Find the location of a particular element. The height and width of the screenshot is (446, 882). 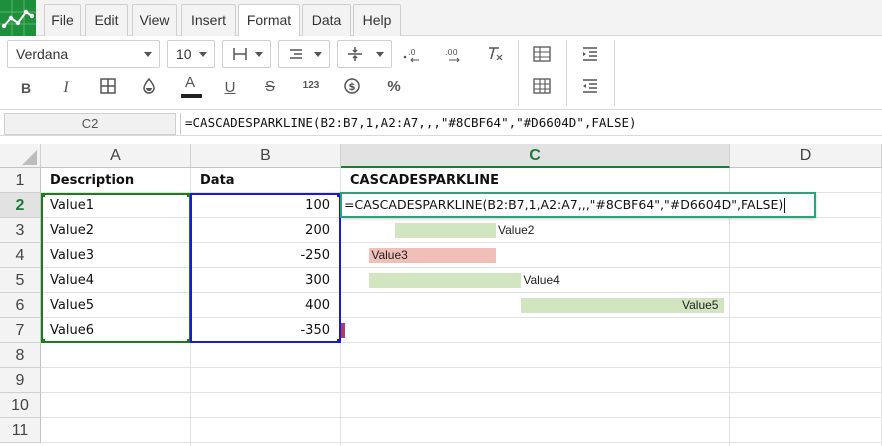

cell-b1: Data is located at coordinates (265, 180).